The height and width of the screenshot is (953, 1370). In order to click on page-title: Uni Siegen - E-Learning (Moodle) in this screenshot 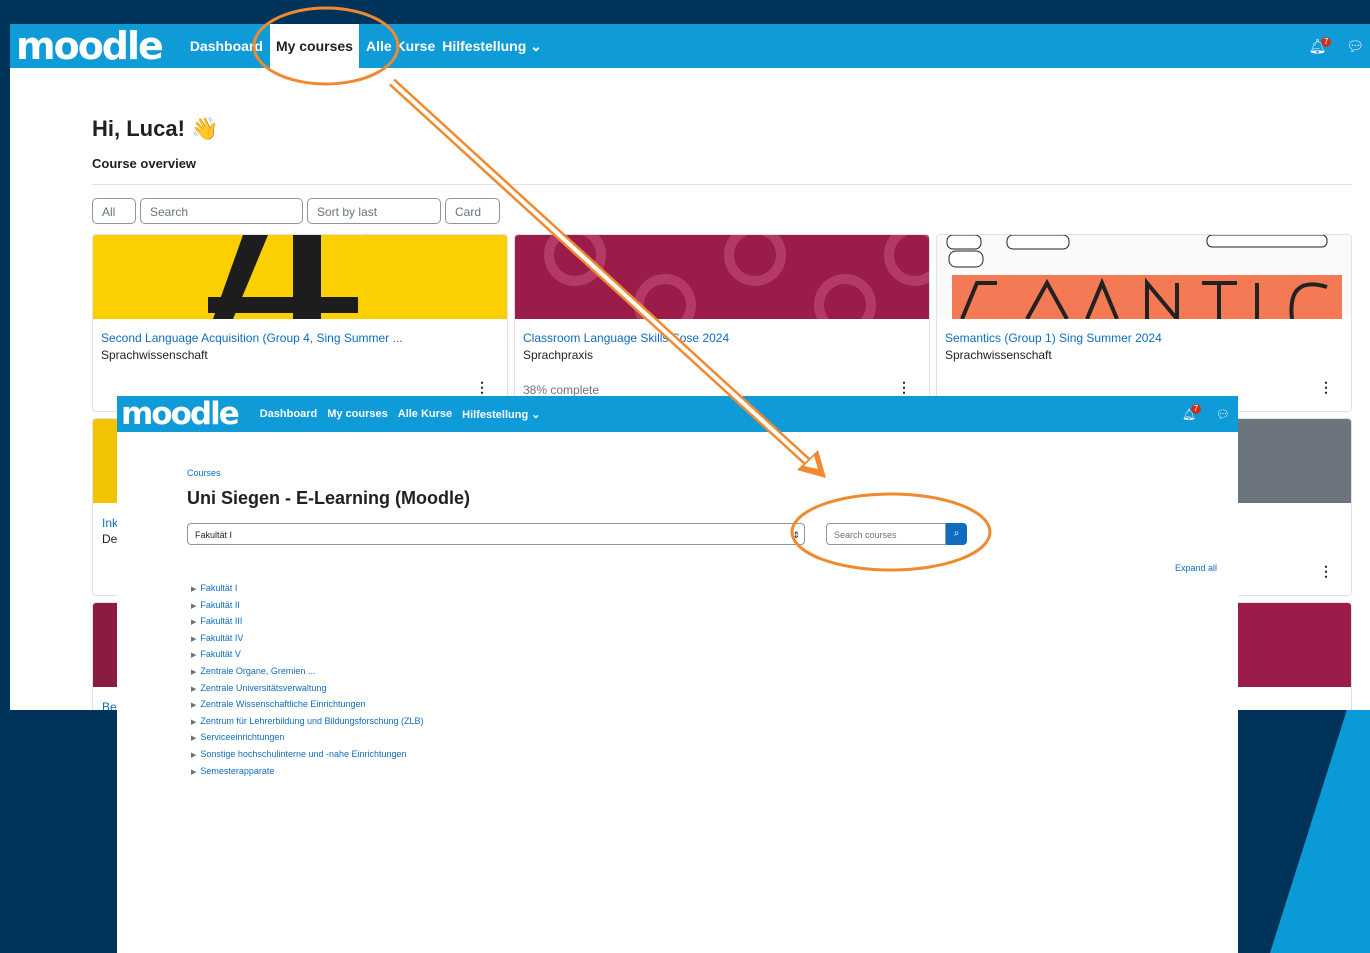, I will do `click(328, 498)`.